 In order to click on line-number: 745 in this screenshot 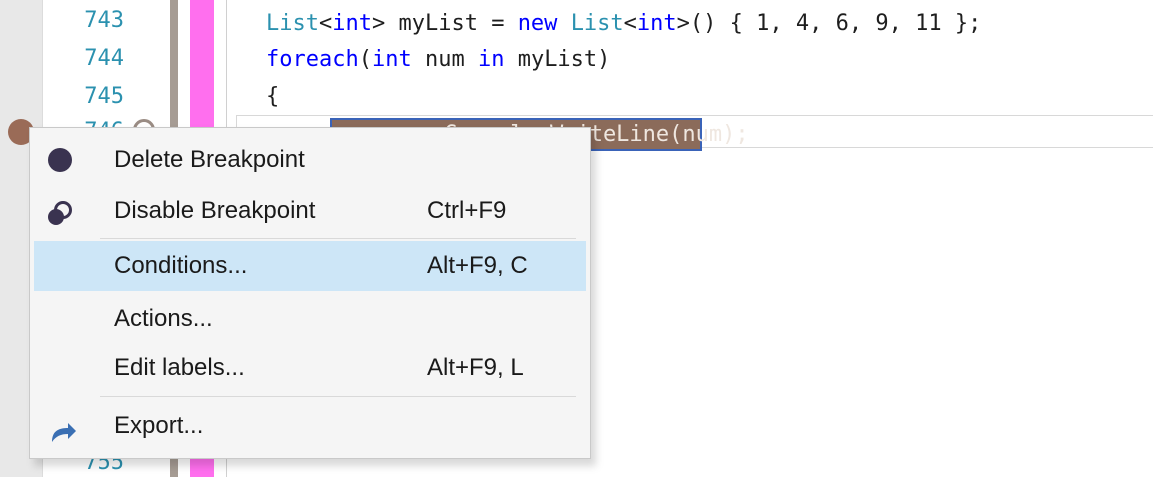, I will do `click(104, 96)`.